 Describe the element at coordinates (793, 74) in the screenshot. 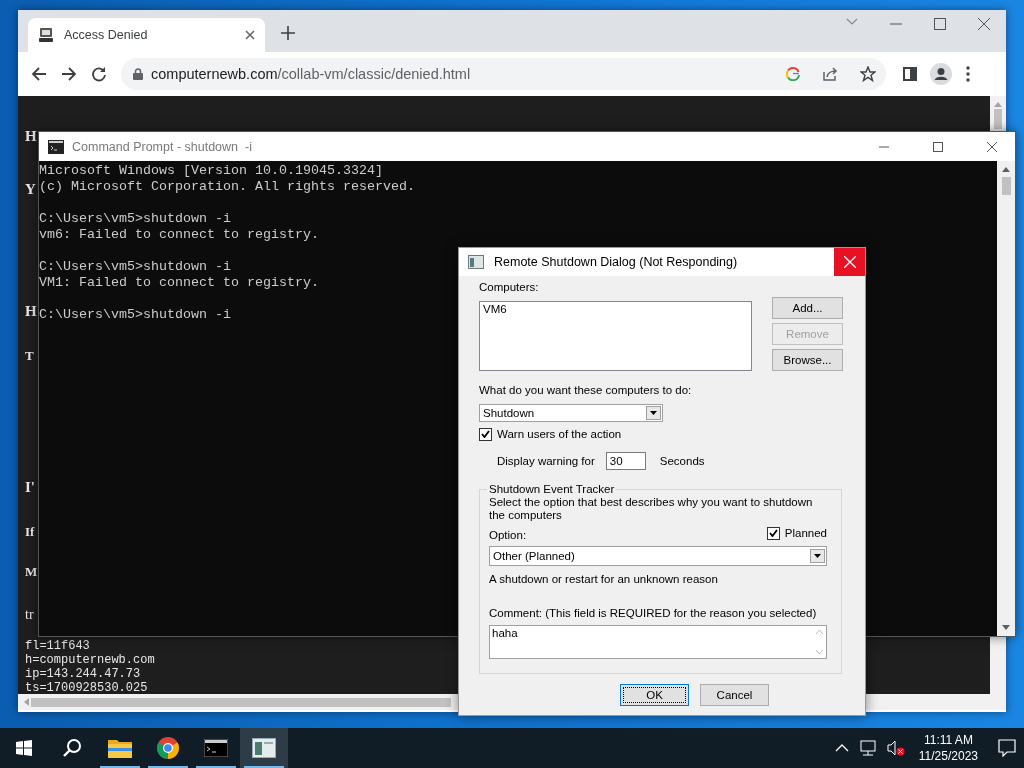

I see `g-icon` at that location.